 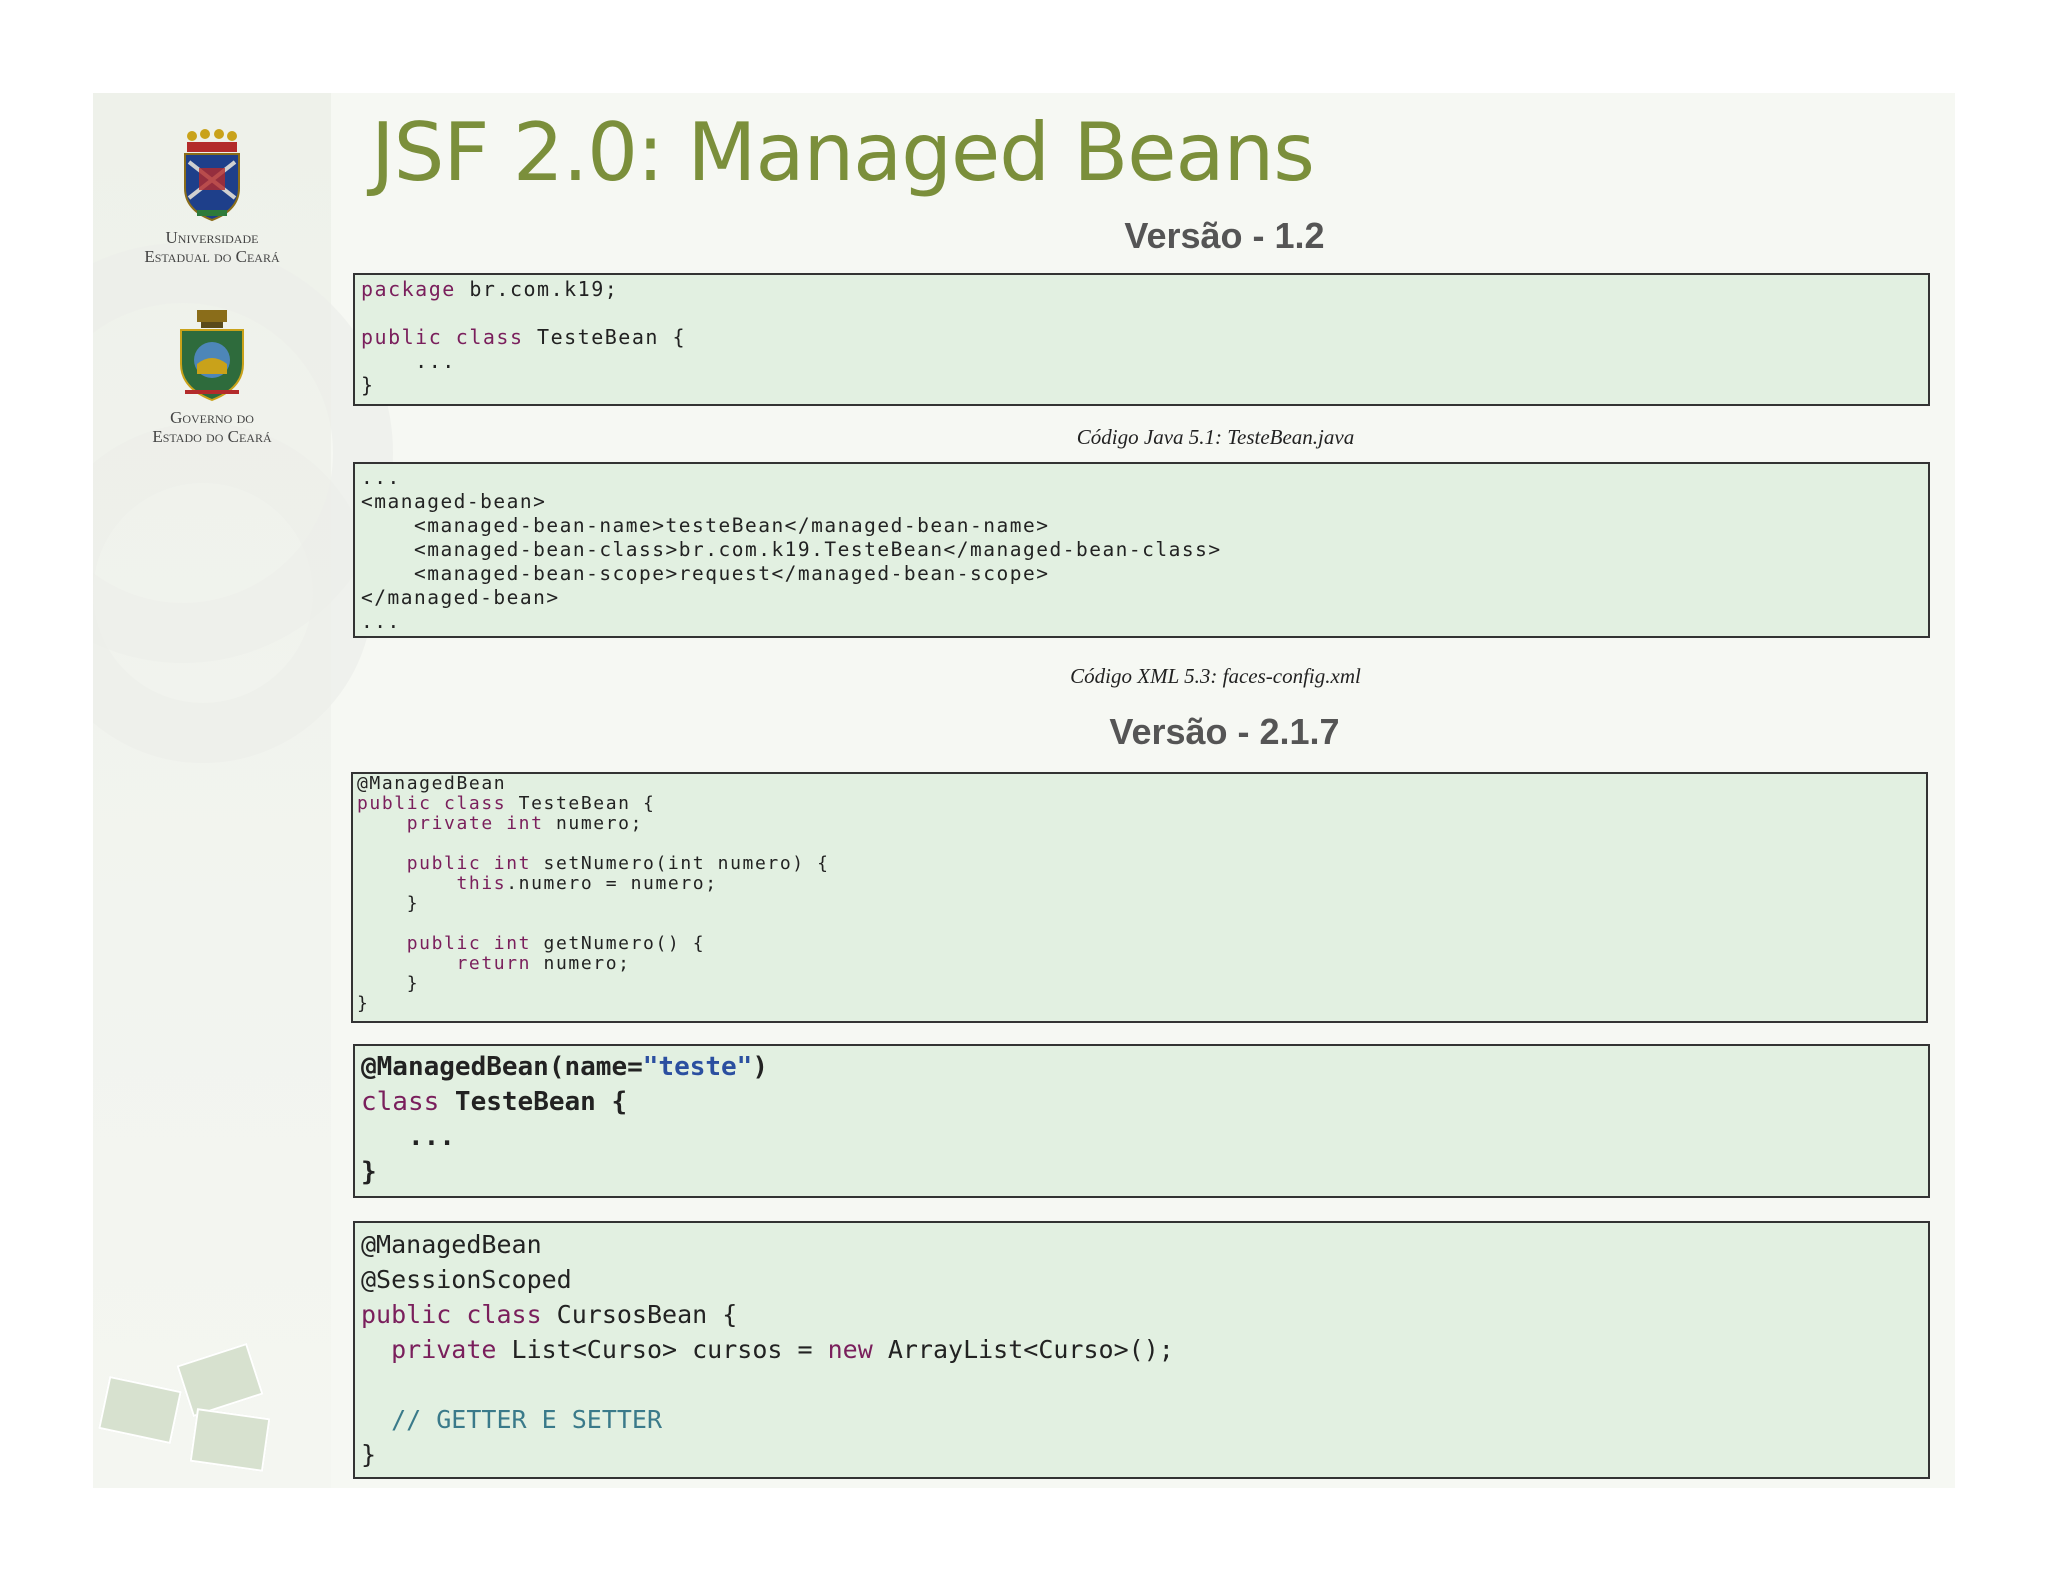 I want to click on government-name-line2: Estado do Ceará, so click(x=212, y=436).